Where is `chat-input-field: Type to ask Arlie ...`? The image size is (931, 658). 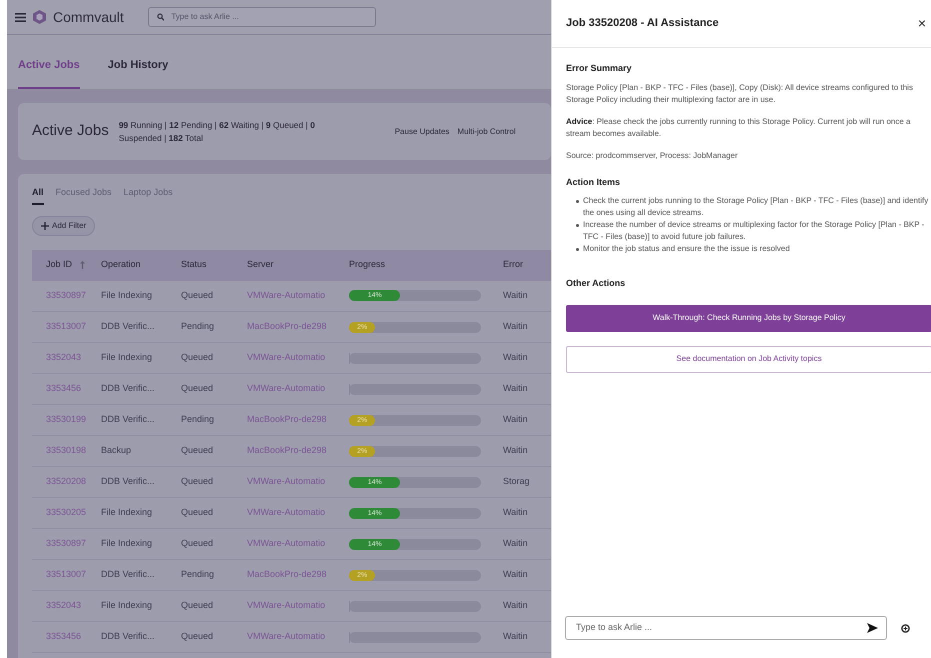
chat-input-field: Type to ask Arlie ... is located at coordinates (726, 628).